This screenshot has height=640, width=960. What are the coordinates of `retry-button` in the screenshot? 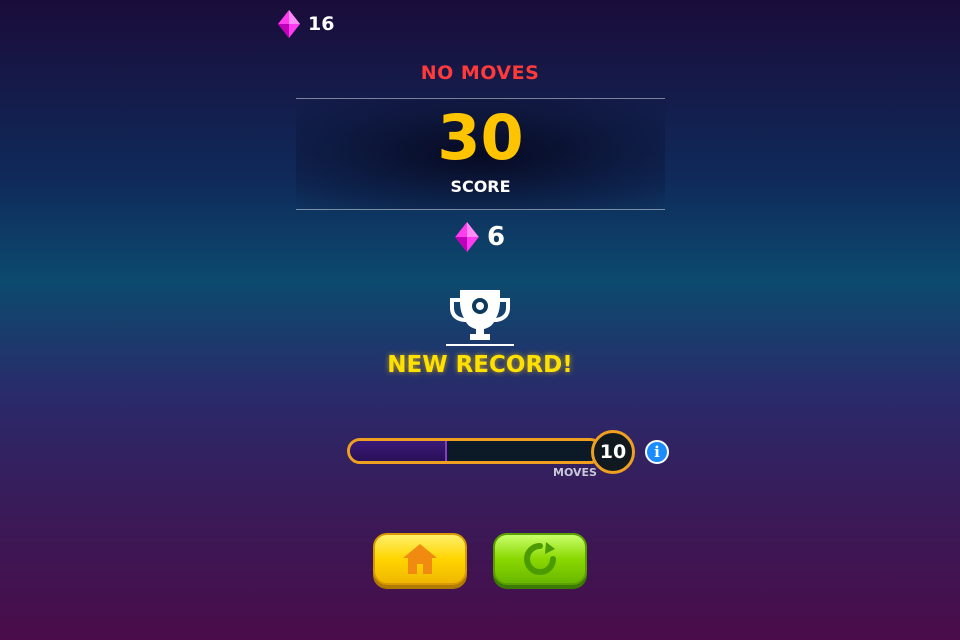 It's located at (540, 559).